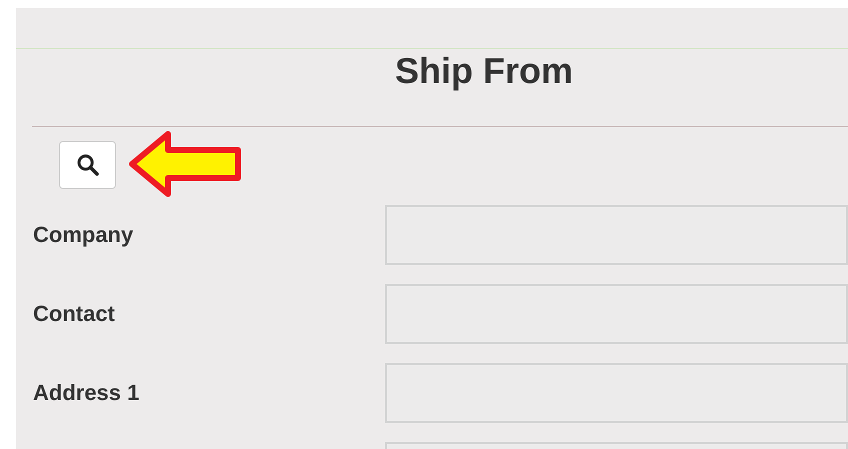  I want to click on search-icon, so click(88, 165).